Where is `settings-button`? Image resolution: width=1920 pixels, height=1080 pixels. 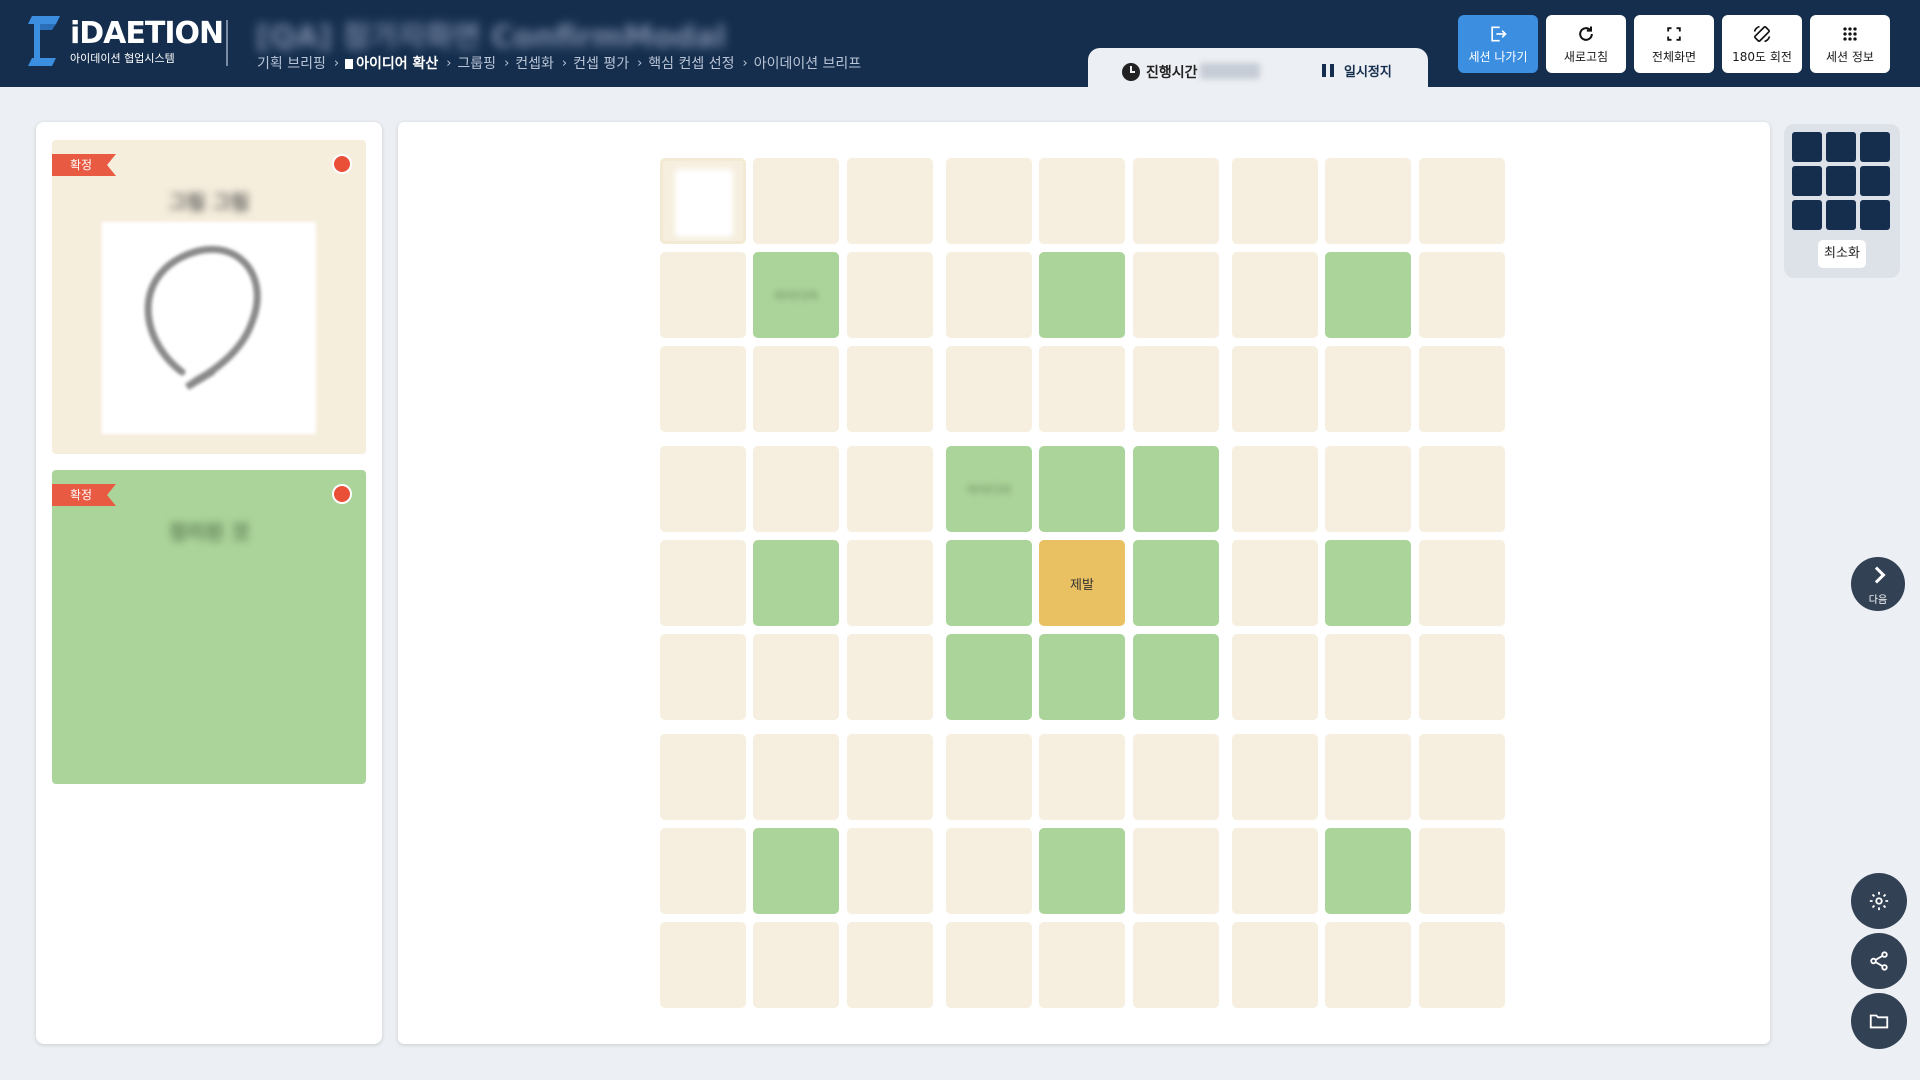
settings-button is located at coordinates (1879, 901).